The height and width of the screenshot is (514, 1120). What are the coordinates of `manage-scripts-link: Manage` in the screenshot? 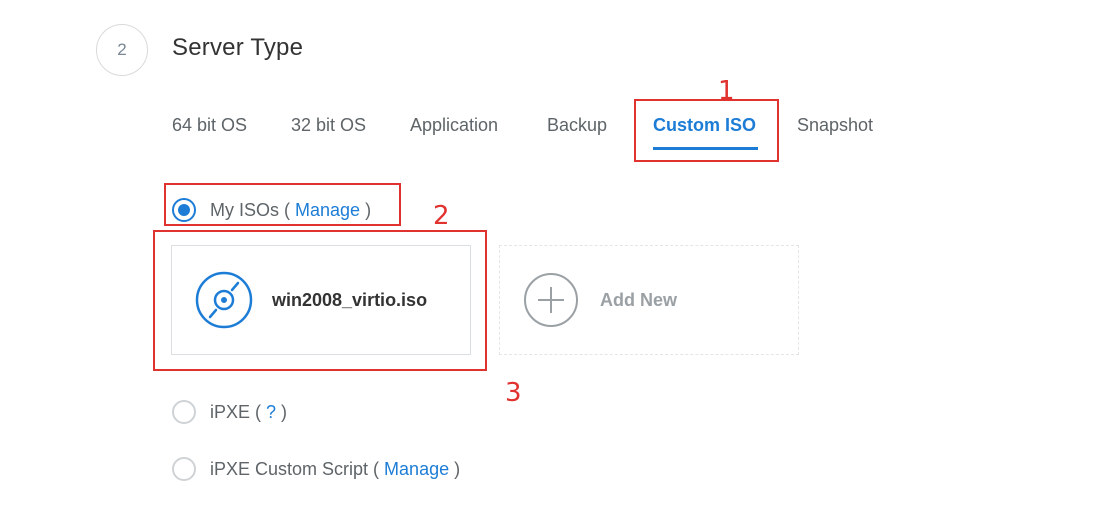 It's located at (416, 469).